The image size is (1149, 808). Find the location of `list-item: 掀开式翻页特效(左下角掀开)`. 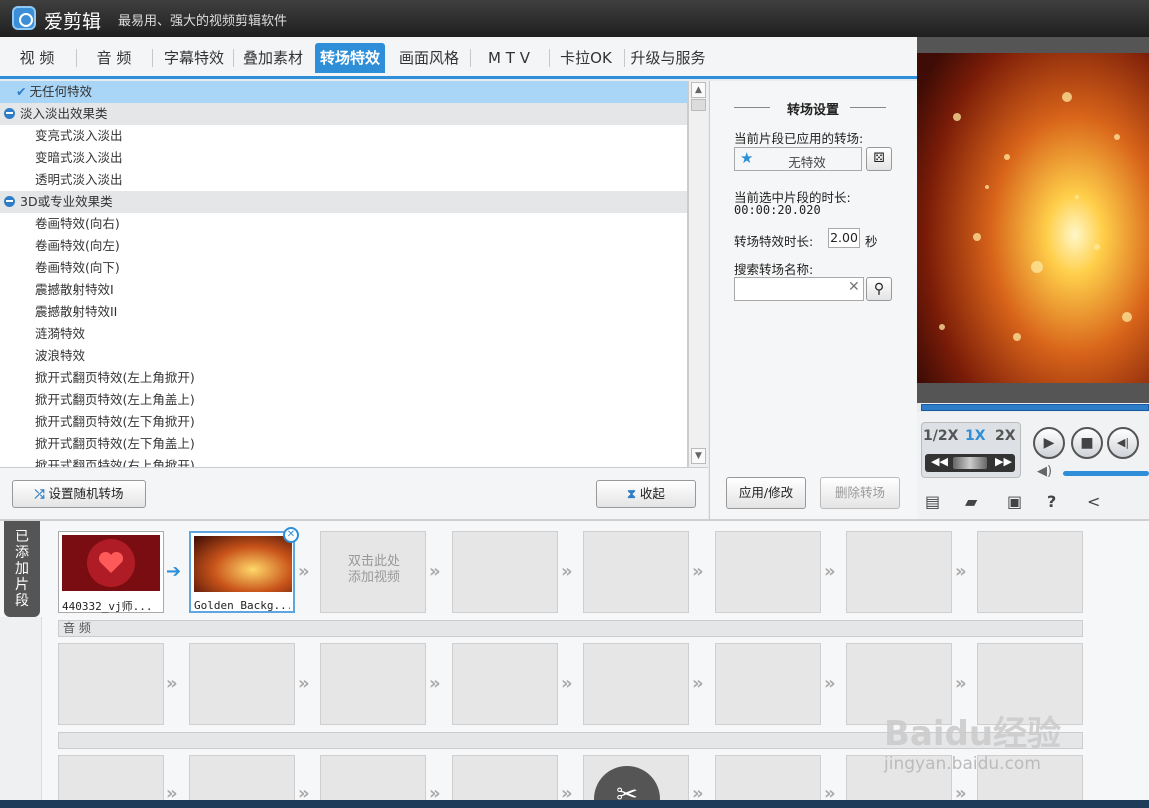

list-item: 掀开式翻页特效(左下角掀开) is located at coordinates (343, 422).